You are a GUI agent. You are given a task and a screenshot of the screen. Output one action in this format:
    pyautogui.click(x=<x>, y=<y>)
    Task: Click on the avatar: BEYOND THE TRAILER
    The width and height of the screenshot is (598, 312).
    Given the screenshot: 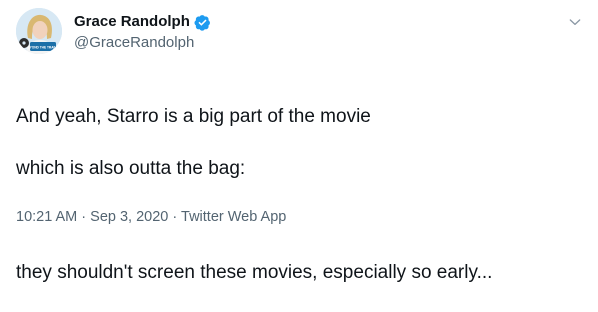 What is the action you would take?
    pyautogui.click(x=39, y=31)
    